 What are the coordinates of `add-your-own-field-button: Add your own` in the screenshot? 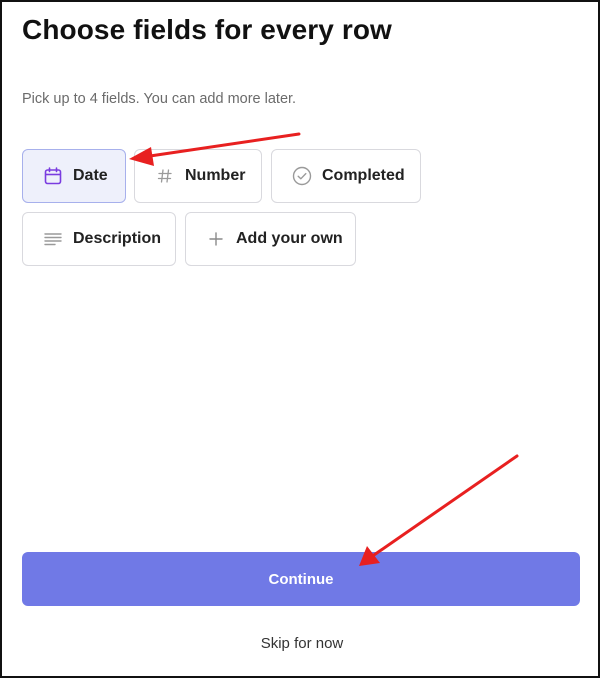 It's located at (270, 239).